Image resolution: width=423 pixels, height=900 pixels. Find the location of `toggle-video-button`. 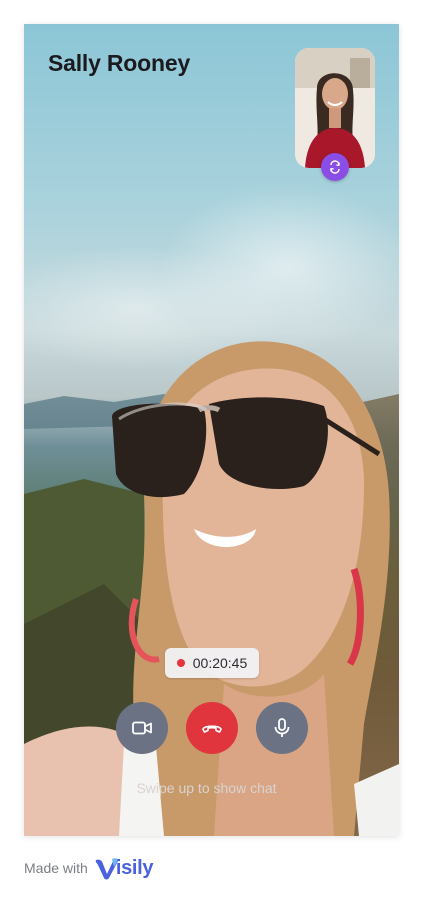

toggle-video-button is located at coordinates (142, 728).